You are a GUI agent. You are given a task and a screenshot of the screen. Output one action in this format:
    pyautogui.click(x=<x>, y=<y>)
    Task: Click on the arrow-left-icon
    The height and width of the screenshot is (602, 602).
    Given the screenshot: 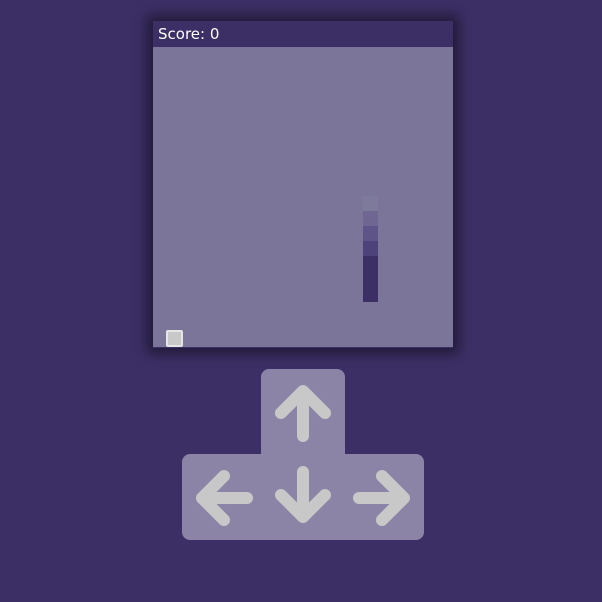 What is the action you would take?
    pyautogui.click(x=224, y=498)
    